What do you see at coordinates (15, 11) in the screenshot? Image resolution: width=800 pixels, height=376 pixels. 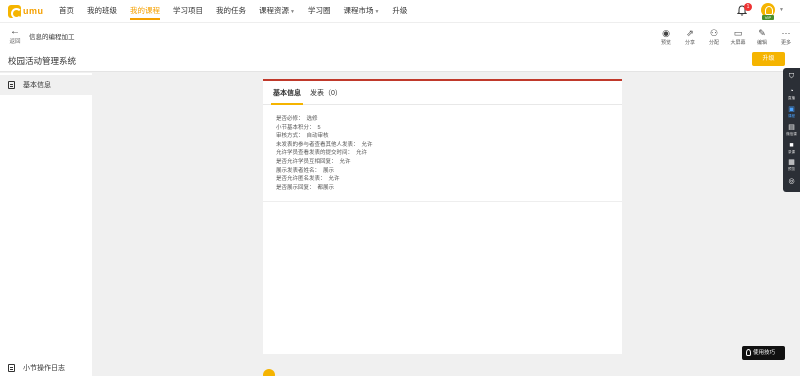 I see `umu-logo-icon` at bounding box center [15, 11].